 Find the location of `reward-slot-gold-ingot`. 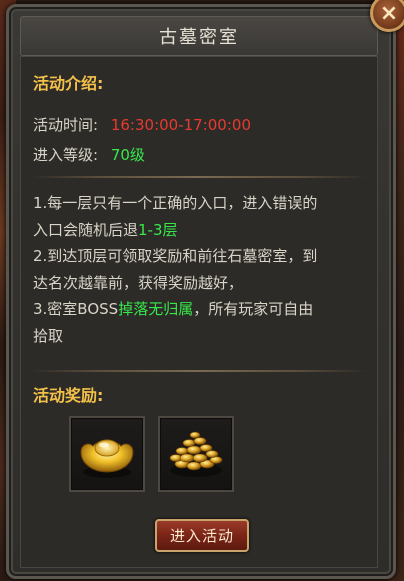

reward-slot-gold-ingot is located at coordinates (107, 454).